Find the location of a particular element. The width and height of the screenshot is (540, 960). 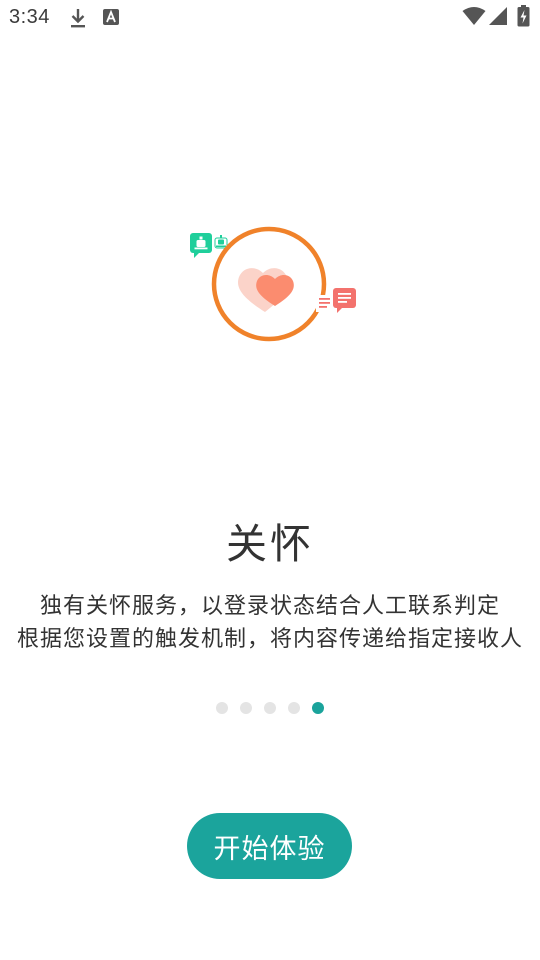

page-title: 关怀 is located at coordinates (270, 544).